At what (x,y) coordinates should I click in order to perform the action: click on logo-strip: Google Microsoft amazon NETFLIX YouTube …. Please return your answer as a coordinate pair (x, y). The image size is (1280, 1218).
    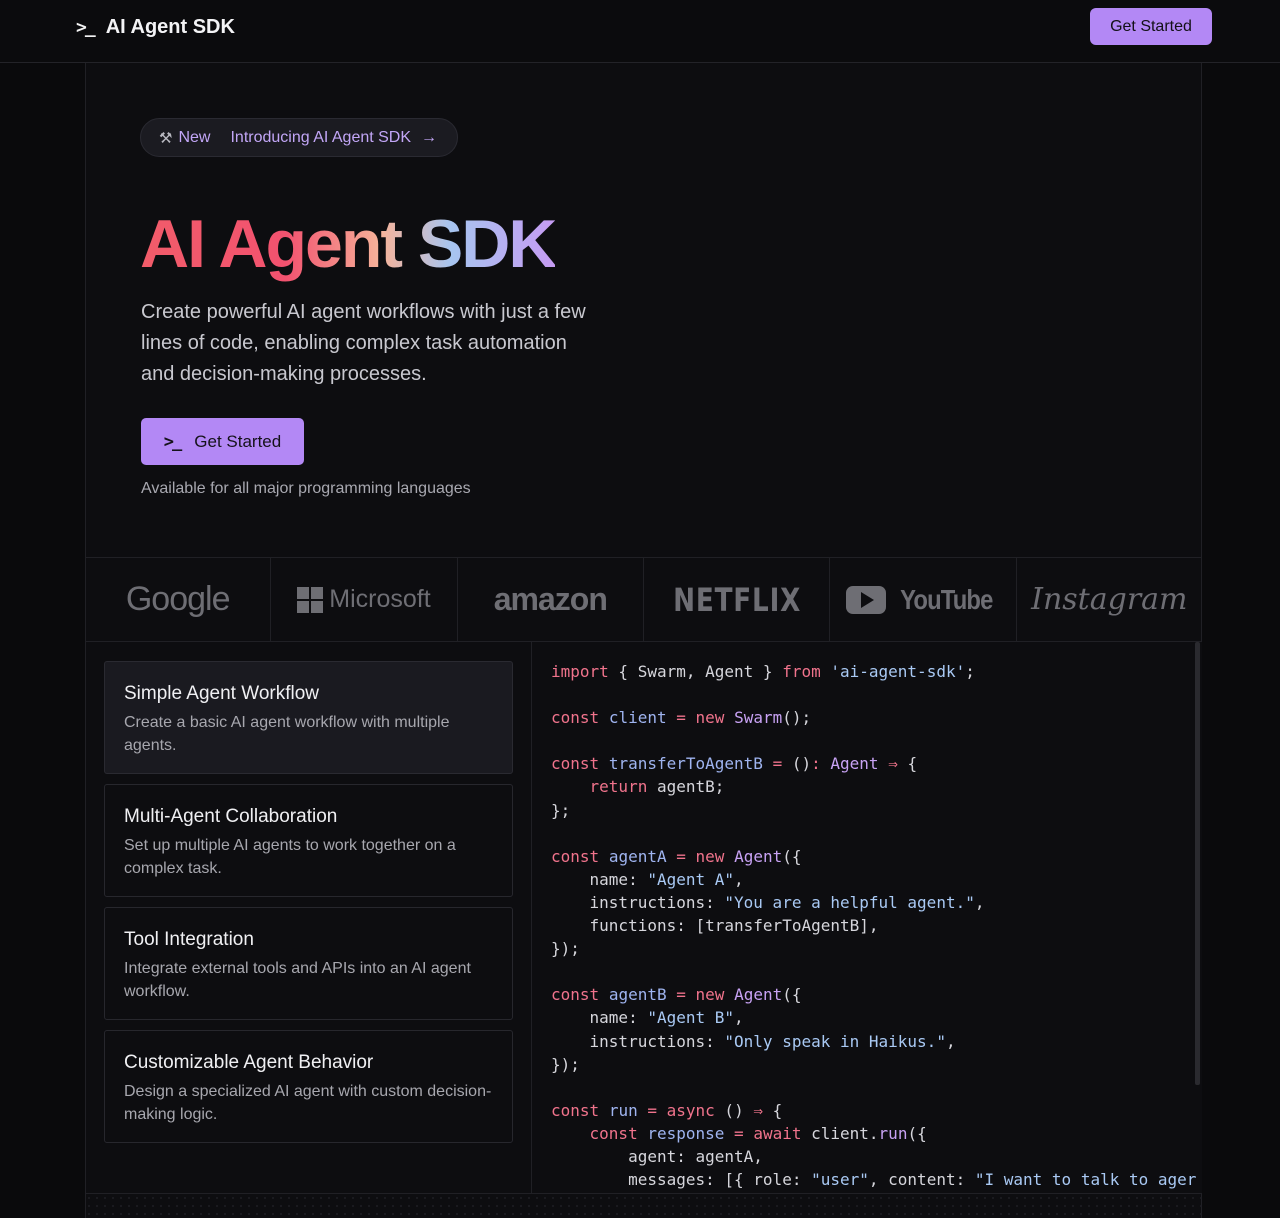
    Looking at the image, I should click on (643, 599).